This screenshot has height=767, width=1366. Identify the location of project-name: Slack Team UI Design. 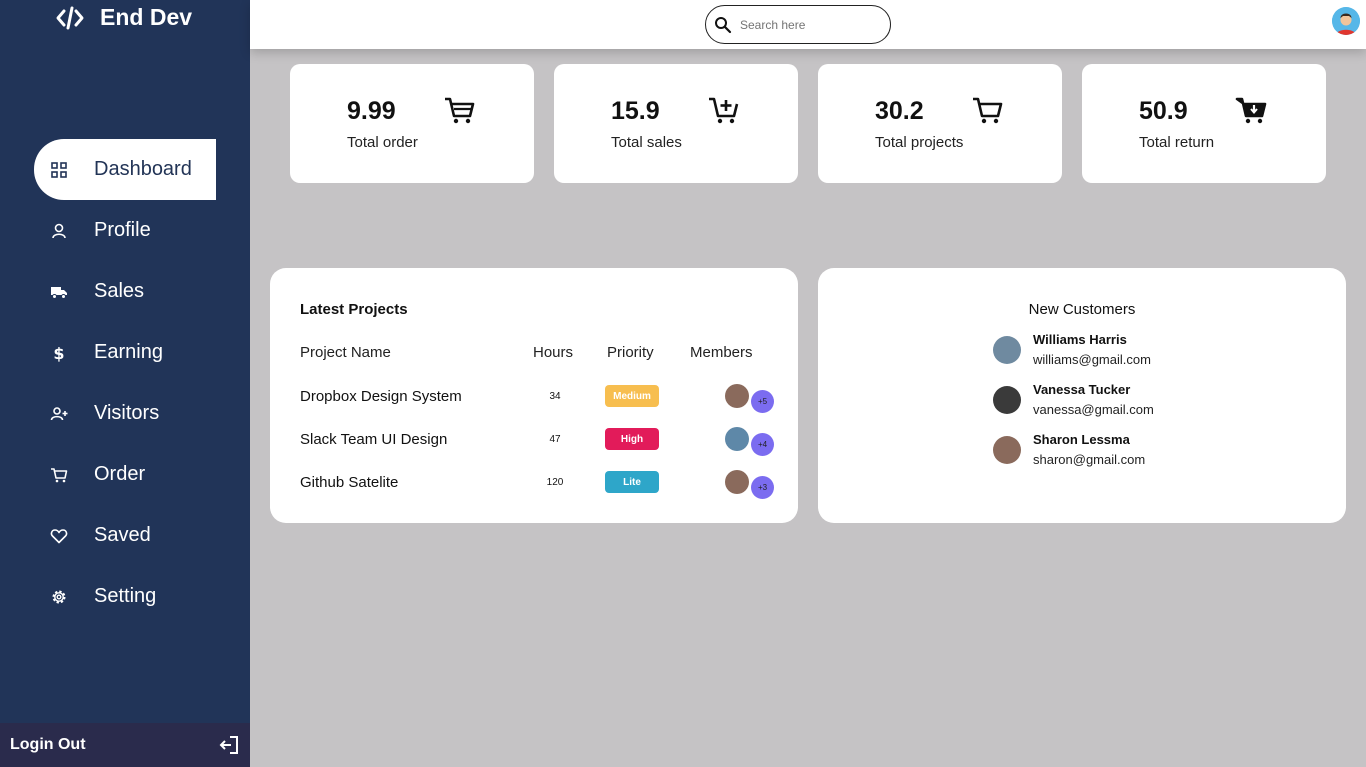
(374, 439).